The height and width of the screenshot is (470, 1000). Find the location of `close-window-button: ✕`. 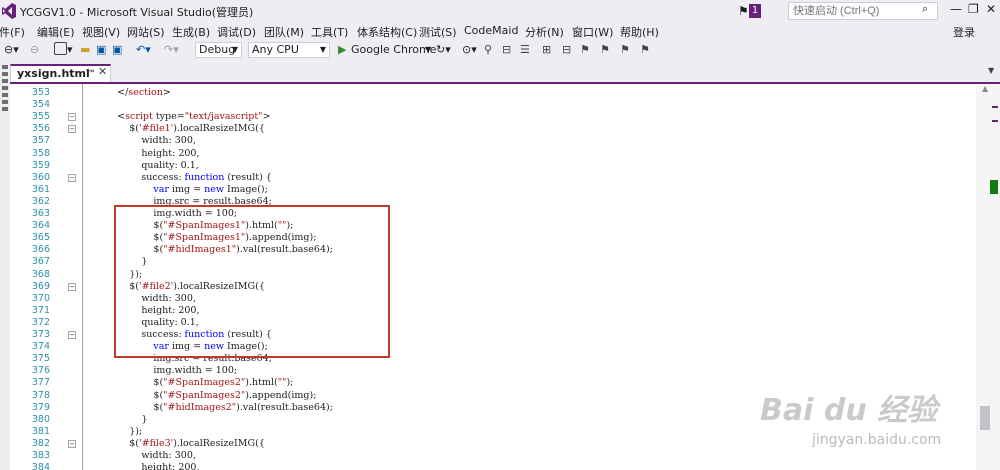

close-window-button: ✕ is located at coordinates (991, 9).